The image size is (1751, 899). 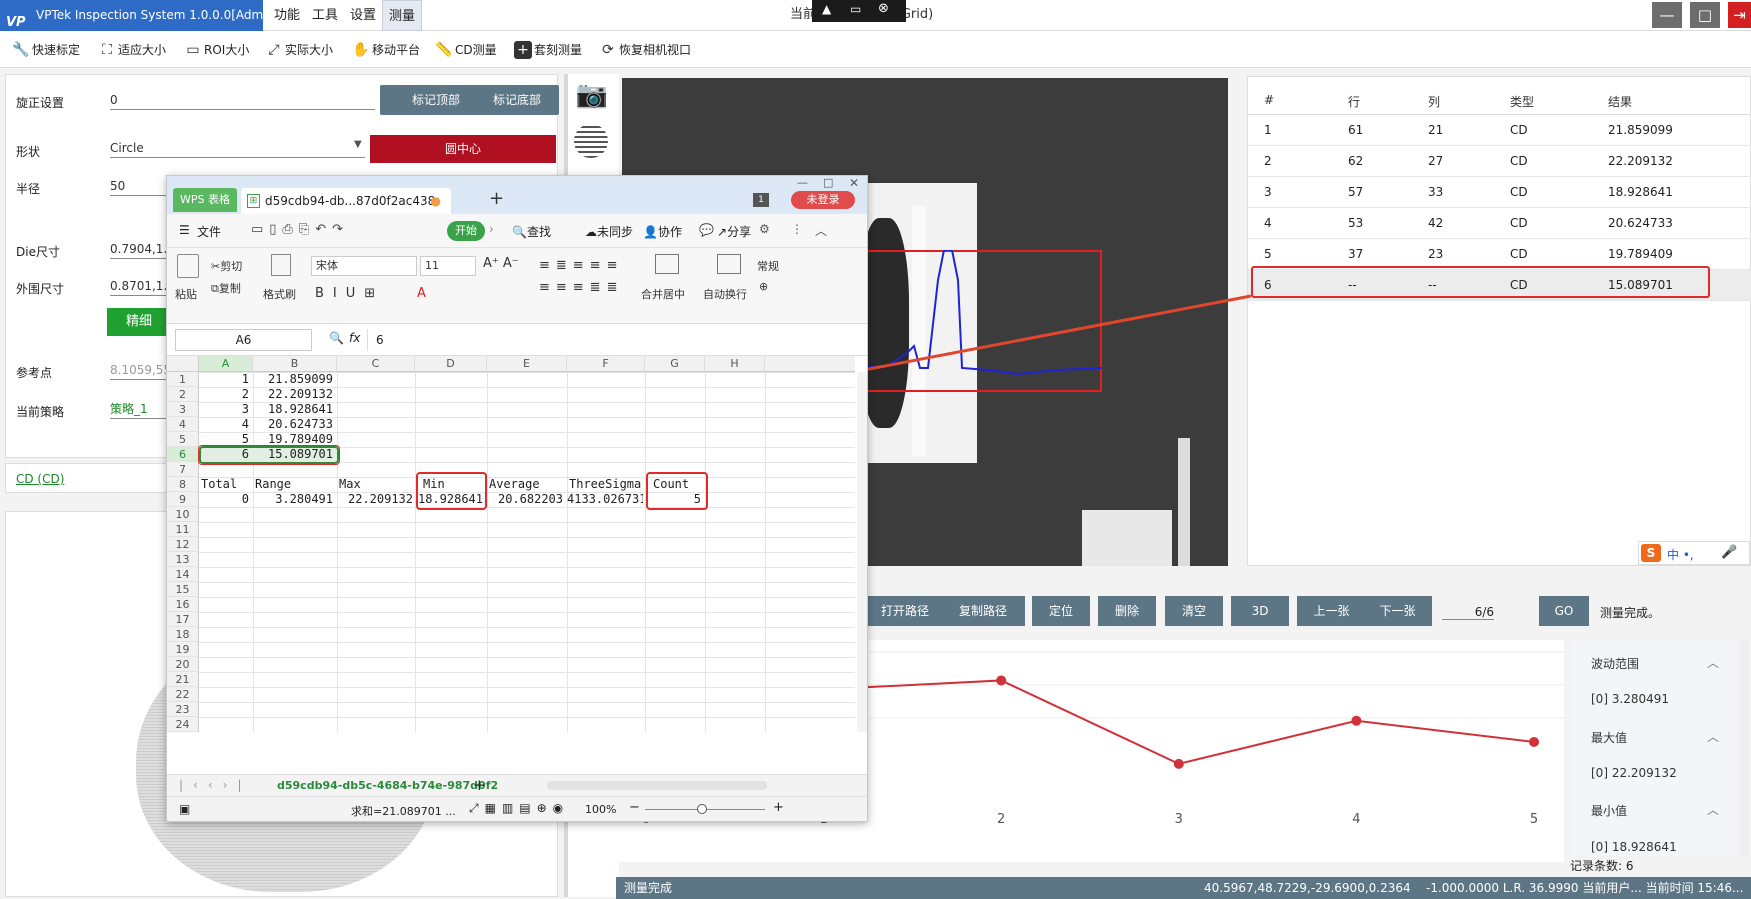 I want to click on ribbon-arrow-icon: ›, so click(x=491, y=229).